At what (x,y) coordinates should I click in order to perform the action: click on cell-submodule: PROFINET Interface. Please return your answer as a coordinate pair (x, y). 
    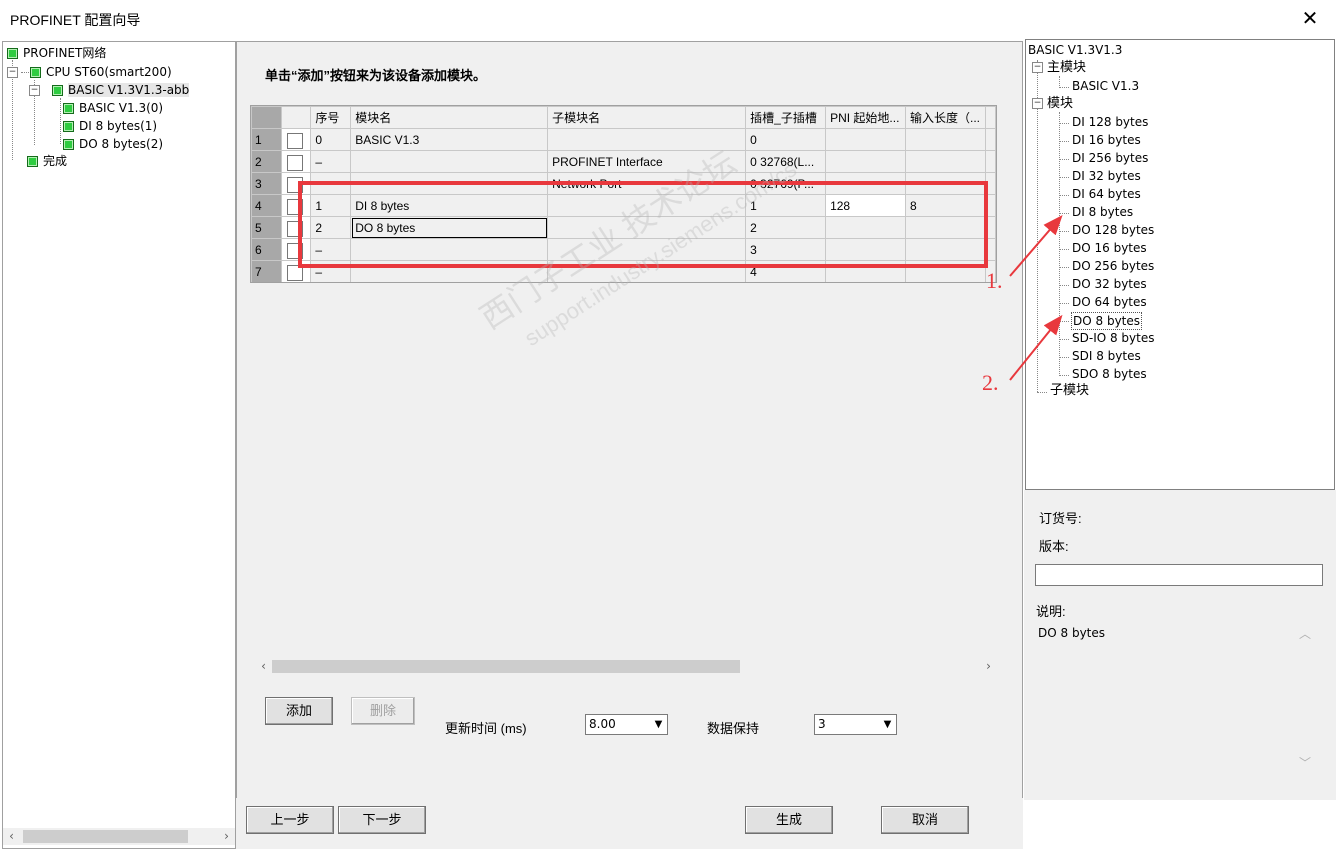
    Looking at the image, I should click on (647, 161).